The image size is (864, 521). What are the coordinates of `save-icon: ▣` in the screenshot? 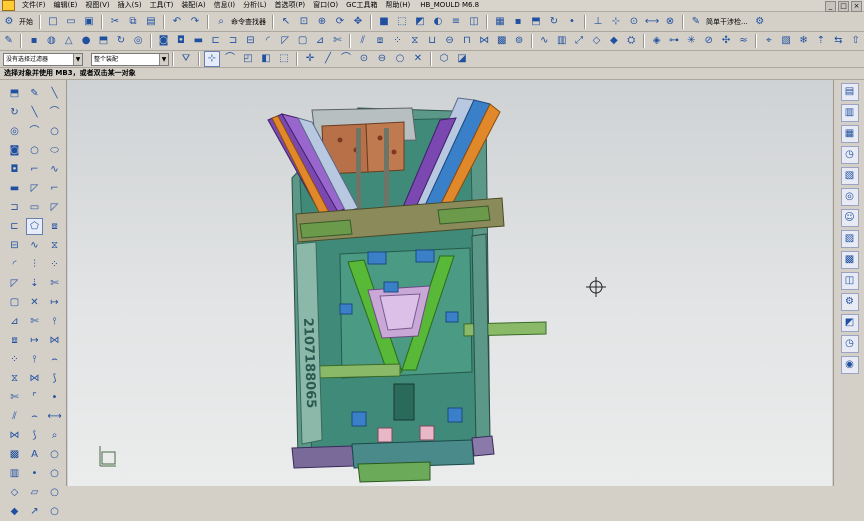 It's located at (89, 22).